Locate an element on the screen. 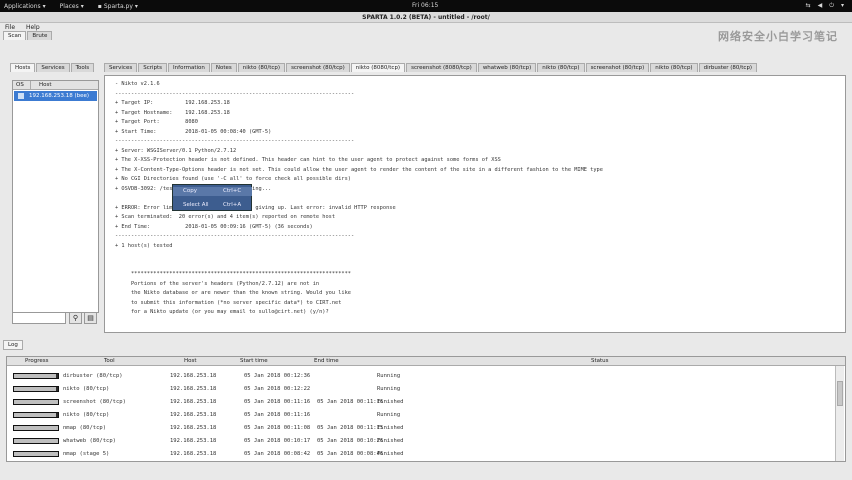 This screenshot has width=852, height=480. log-cell-end: 05 Jan 2018 00:11:15 is located at coordinates (350, 428).